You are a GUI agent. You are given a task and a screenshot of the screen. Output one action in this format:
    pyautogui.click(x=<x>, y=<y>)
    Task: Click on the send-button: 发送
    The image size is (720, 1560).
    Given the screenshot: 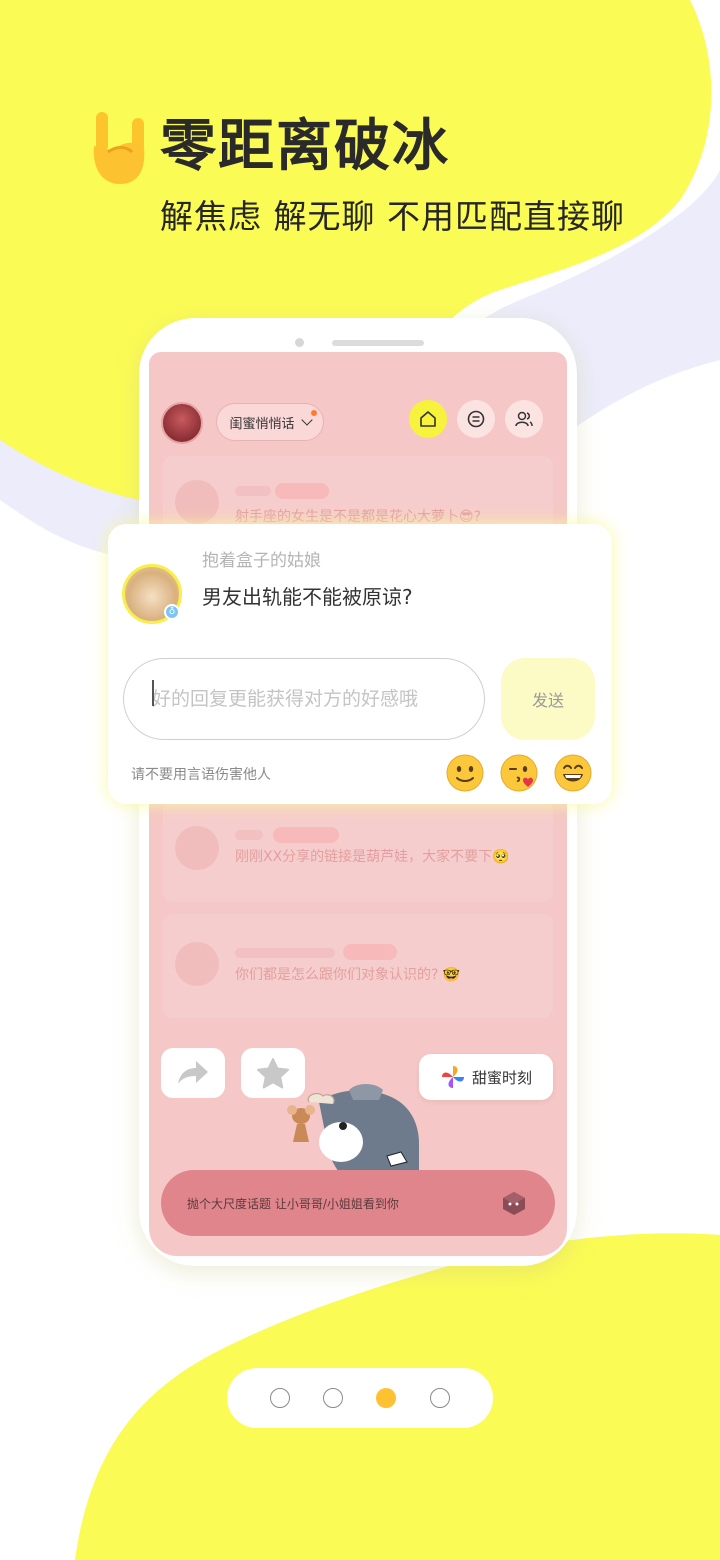 What is the action you would take?
    pyautogui.click(x=548, y=699)
    